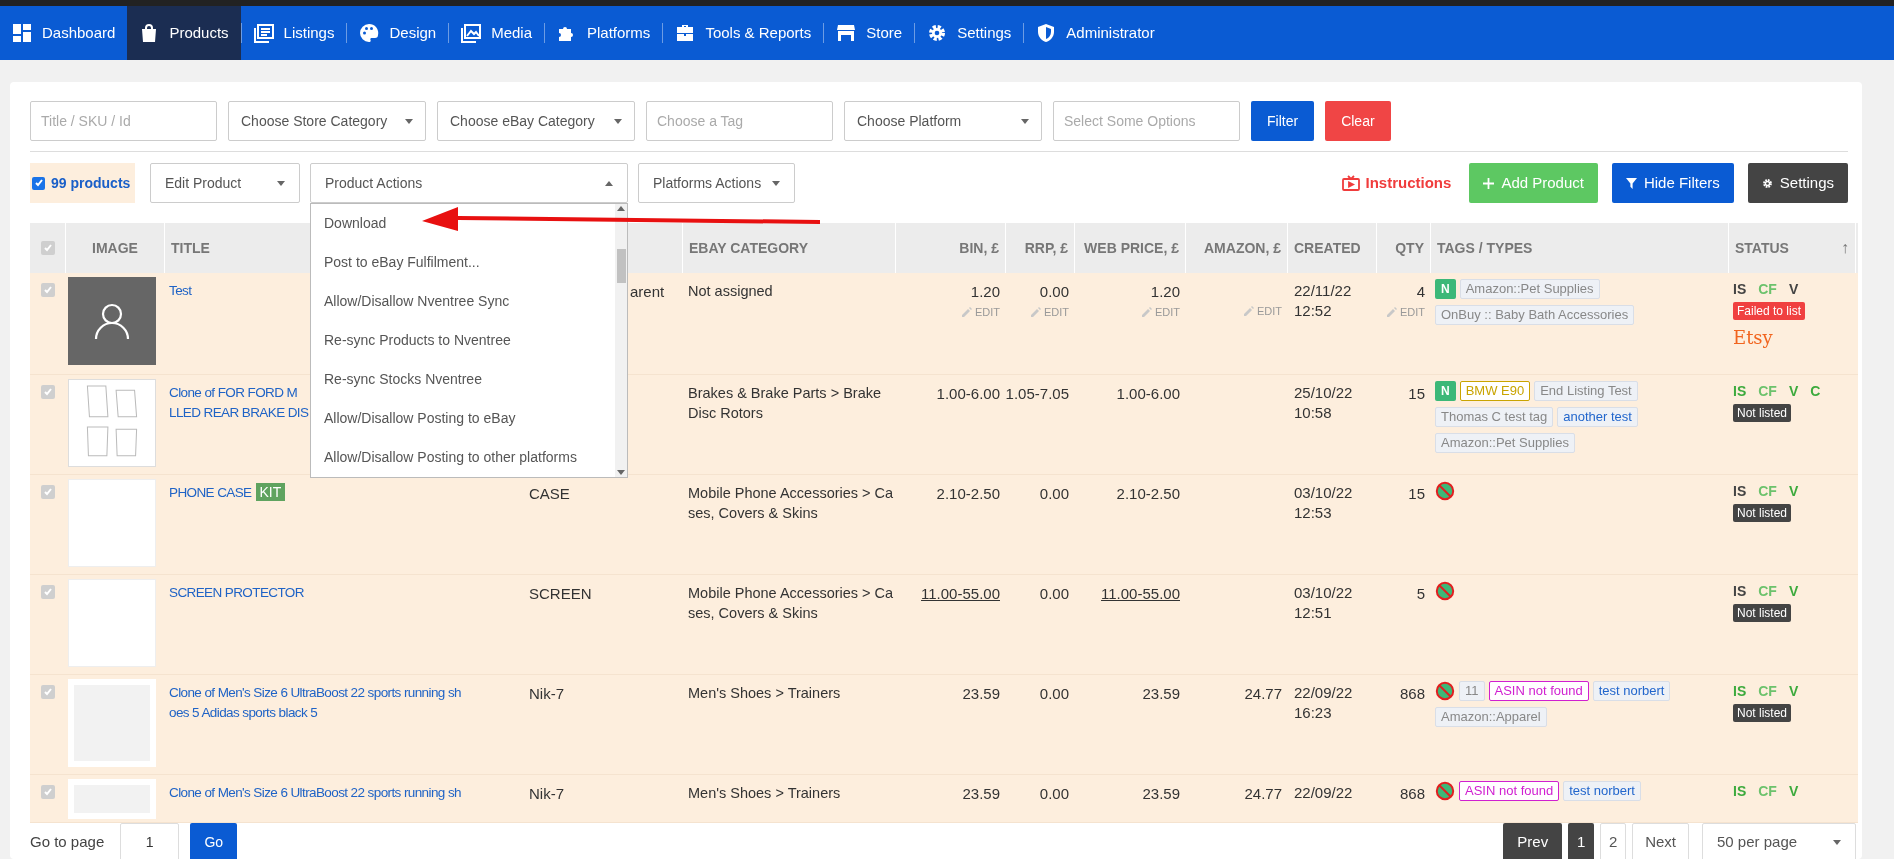 The width and height of the screenshot is (1894, 859). Describe the element at coordinates (522, 121) in the screenshot. I see `select-value: Choose eBay Category` at that location.